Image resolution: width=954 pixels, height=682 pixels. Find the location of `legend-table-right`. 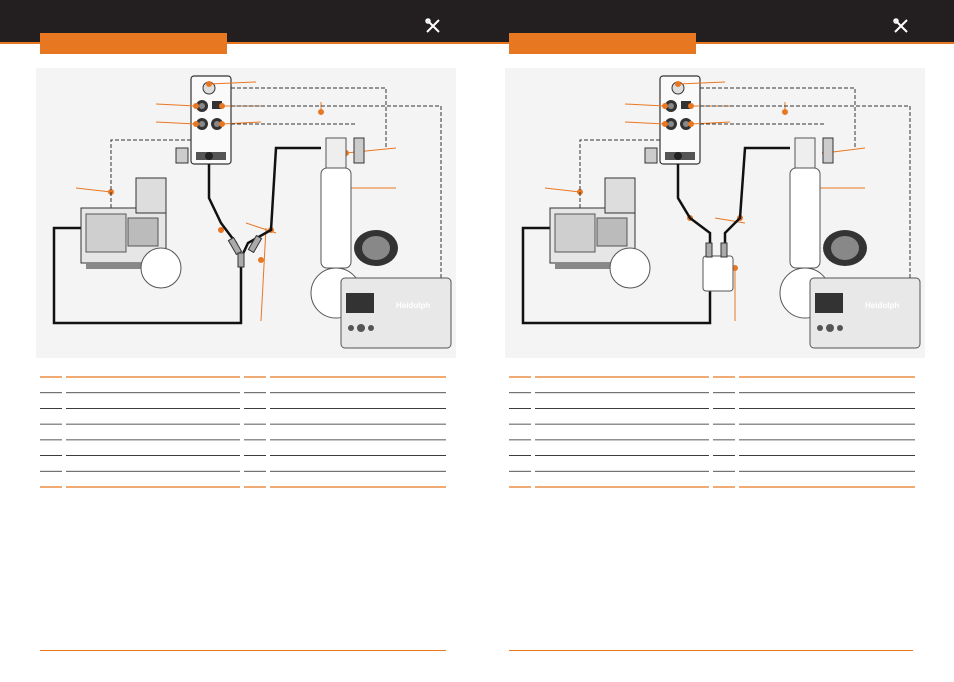

legend-table-right is located at coordinates (712, 432).